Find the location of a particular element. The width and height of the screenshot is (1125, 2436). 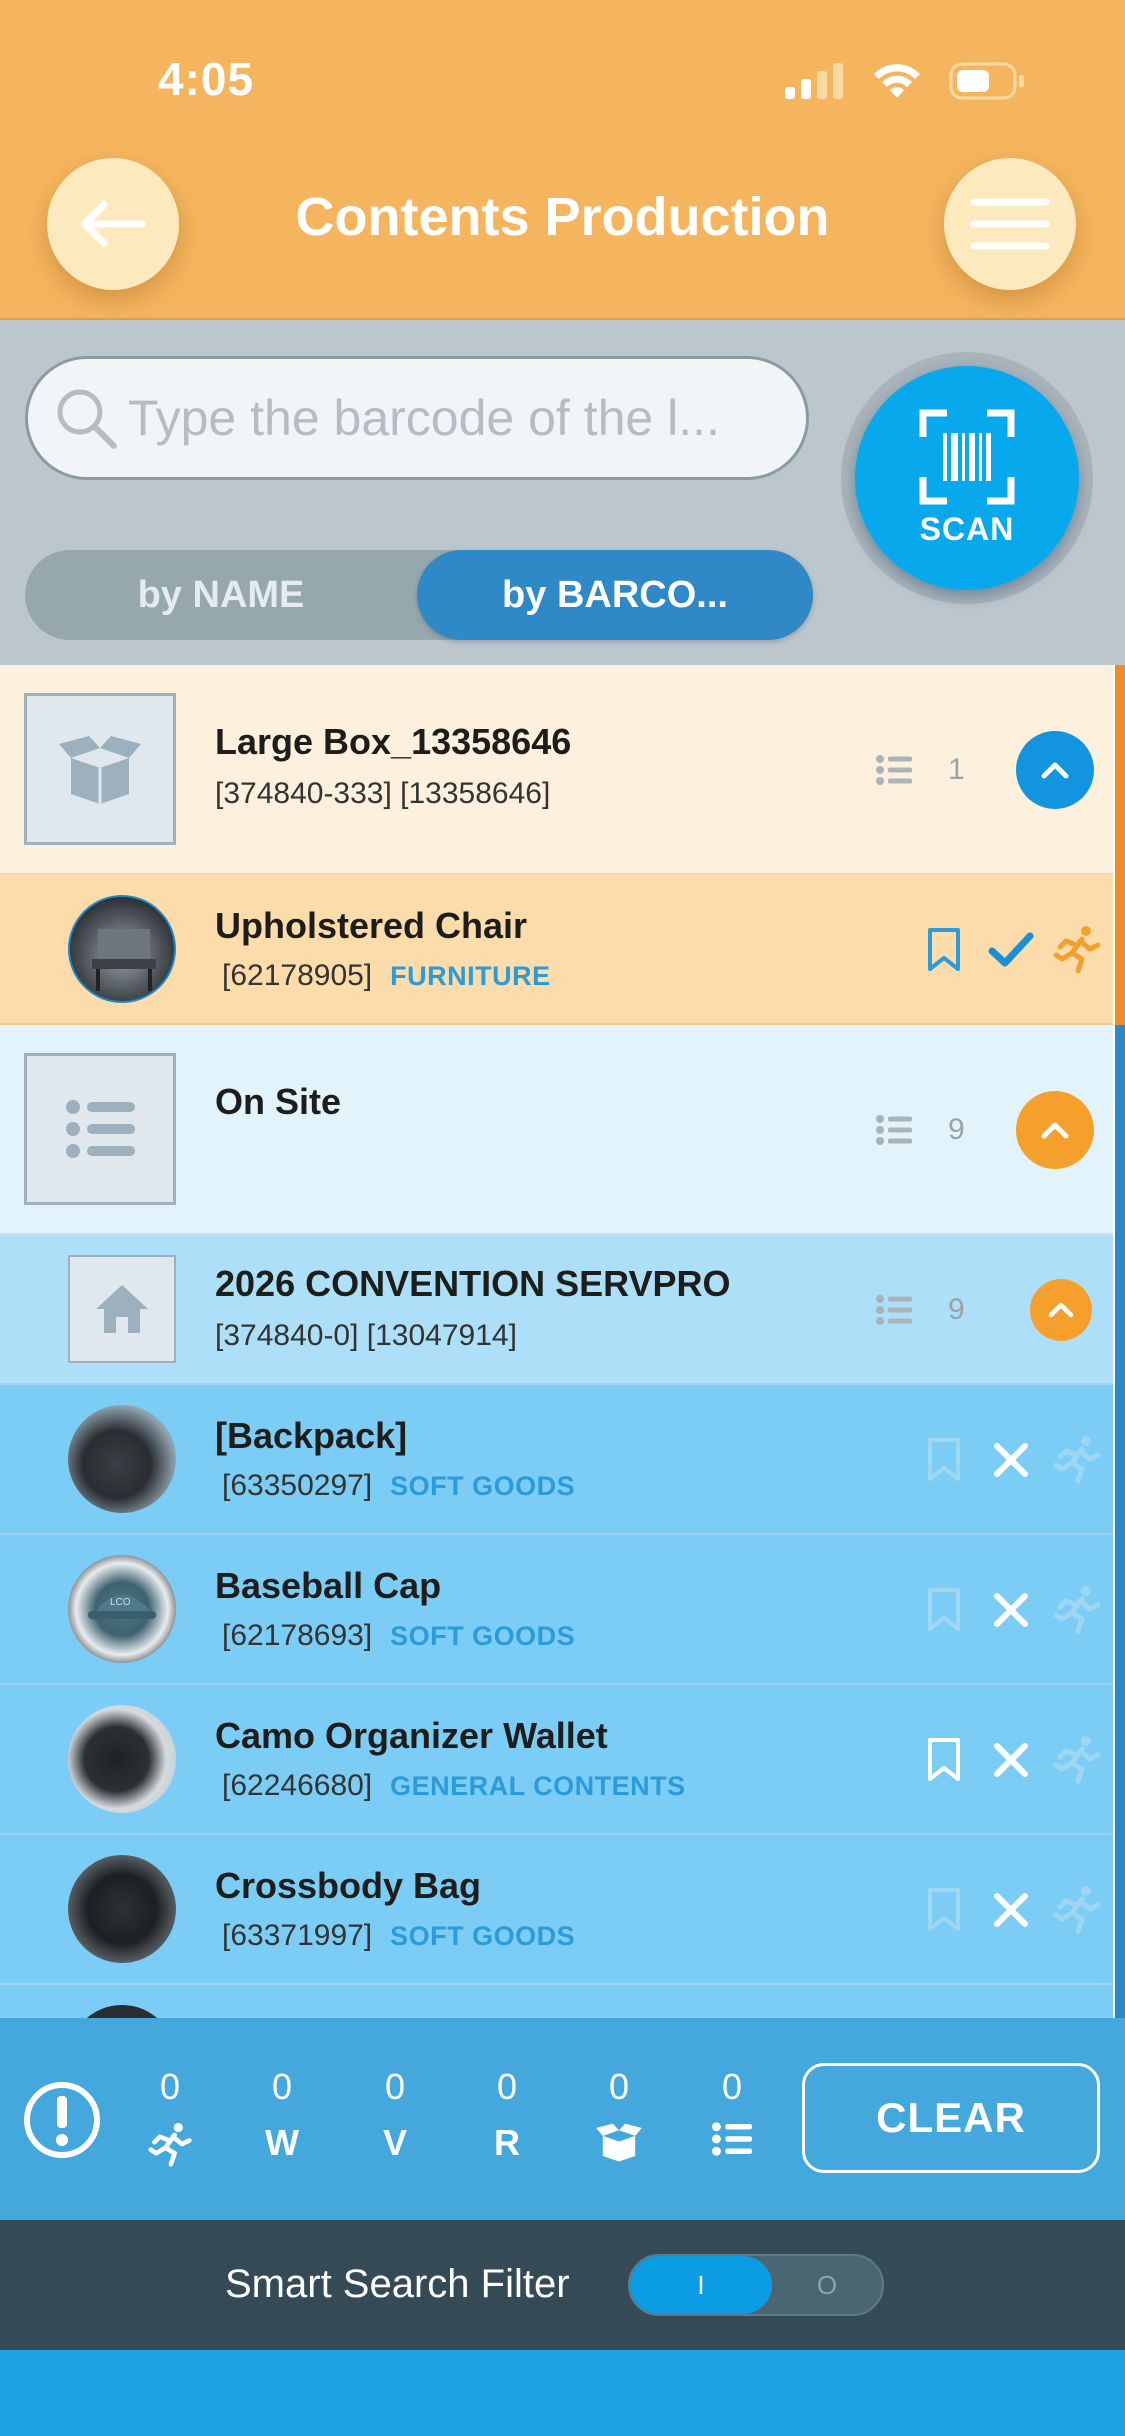

menu-button is located at coordinates (1010, 224).